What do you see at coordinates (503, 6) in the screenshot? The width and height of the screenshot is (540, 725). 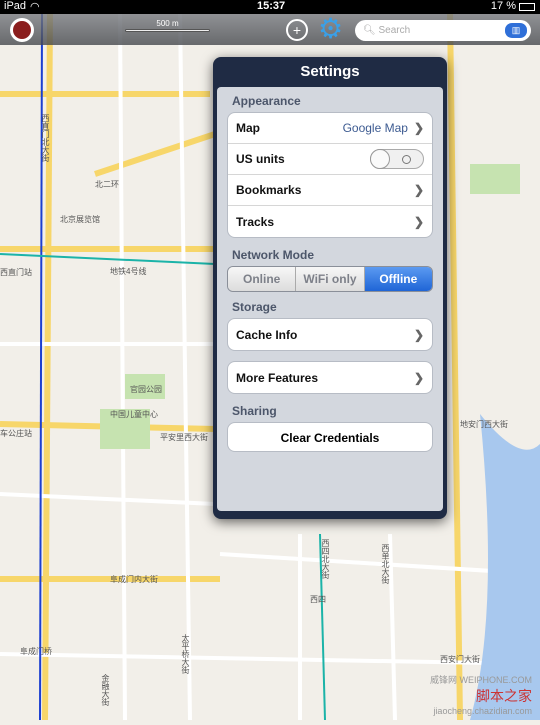 I see `battery-percent: 17 %` at bounding box center [503, 6].